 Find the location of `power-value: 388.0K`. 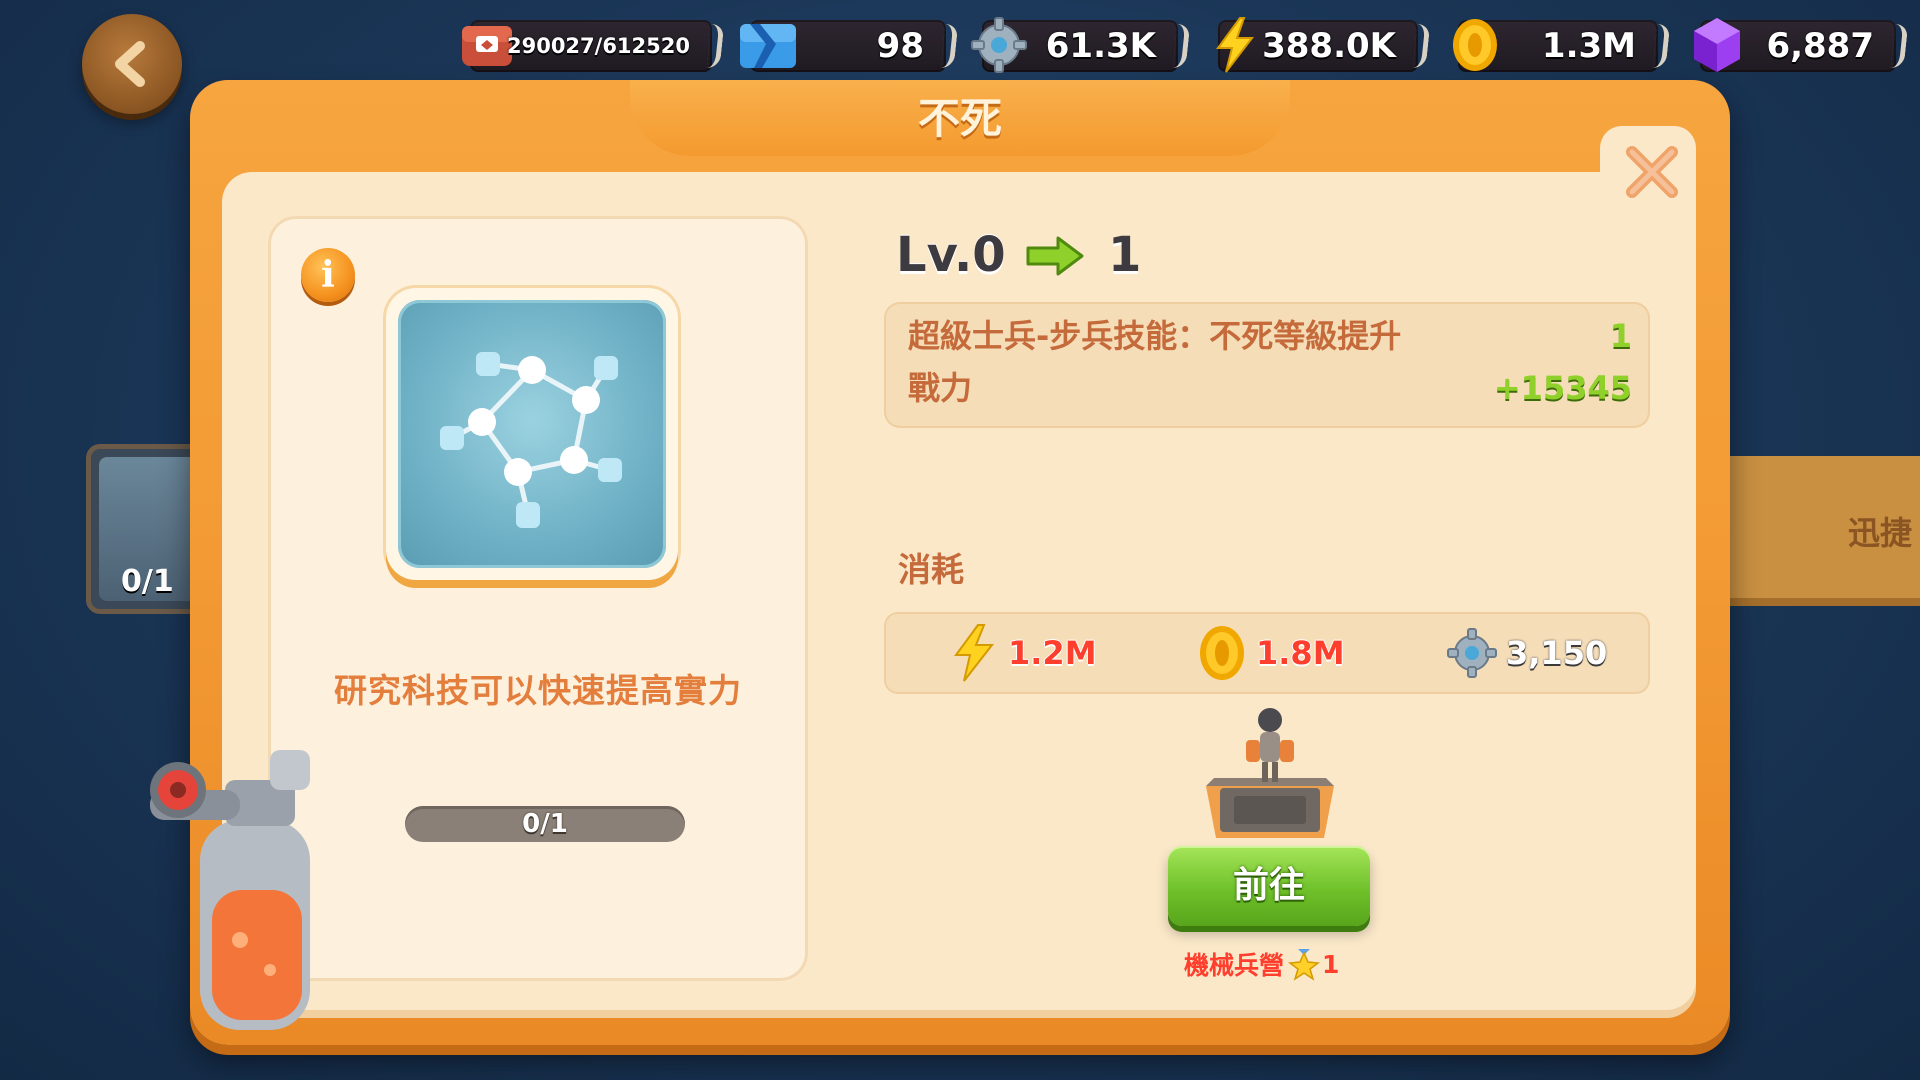

power-value: 388.0K is located at coordinates (1329, 46).